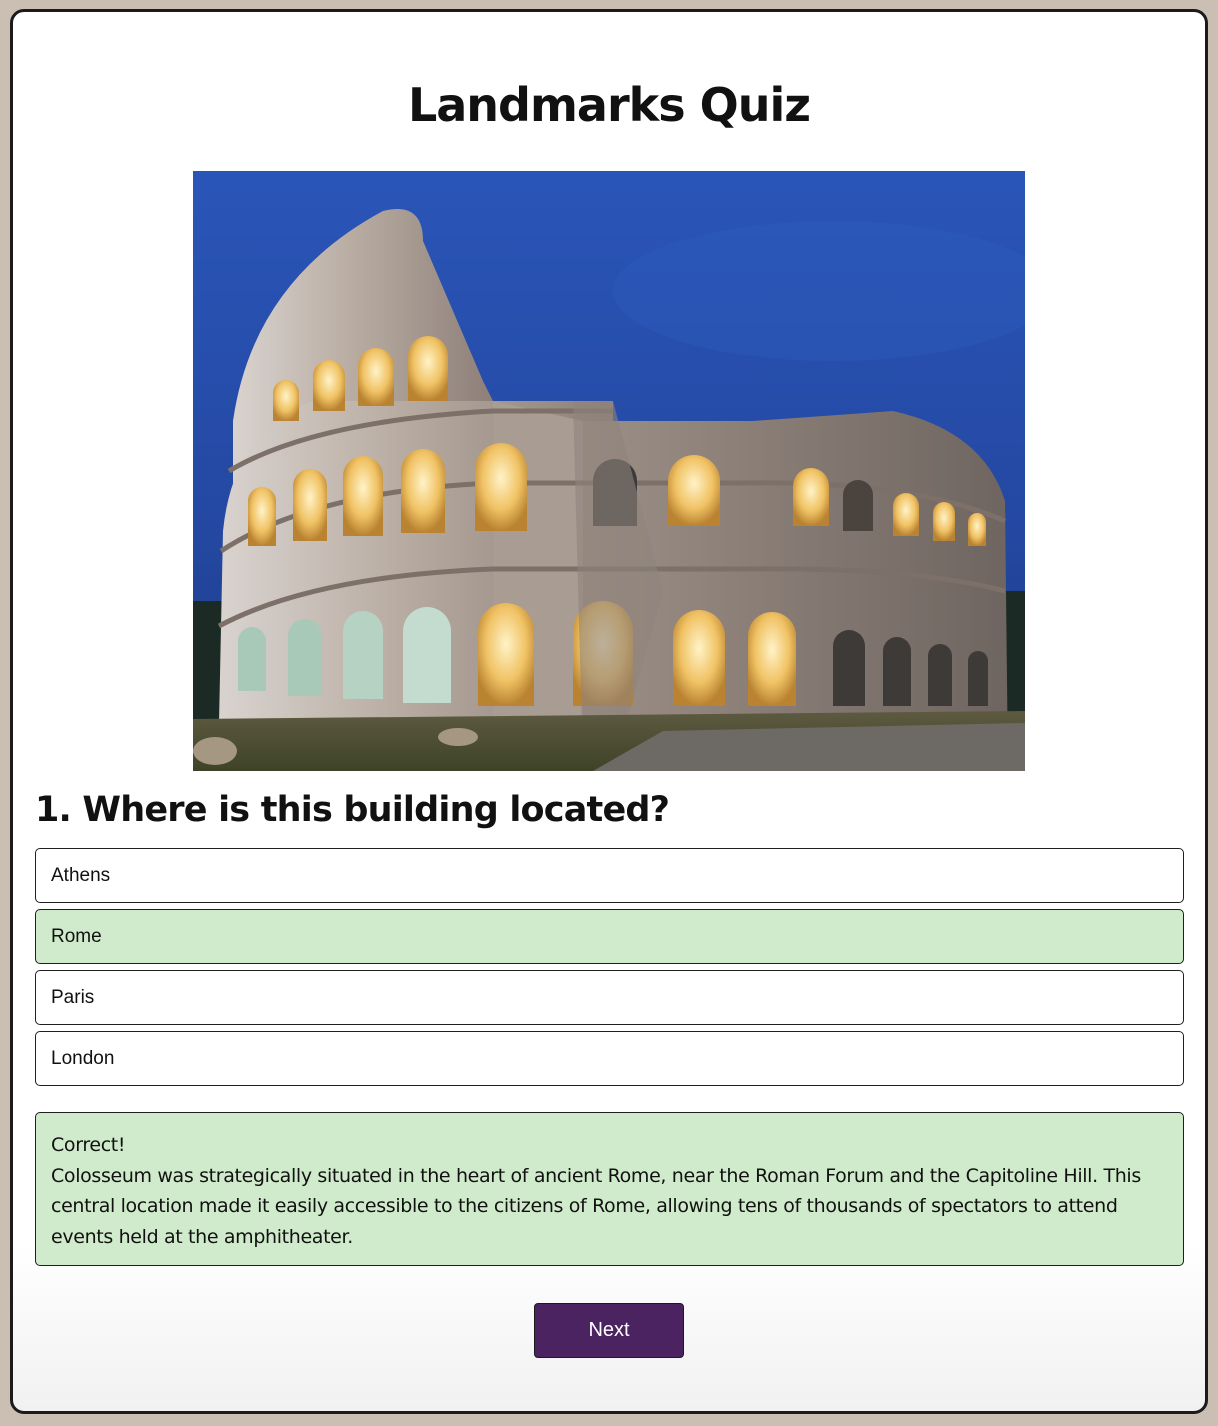 The height and width of the screenshot is (1426, 1218). Describe the element at coordinates (609, 936) in the screenshot. I see `option-rome: Rome` at that location.